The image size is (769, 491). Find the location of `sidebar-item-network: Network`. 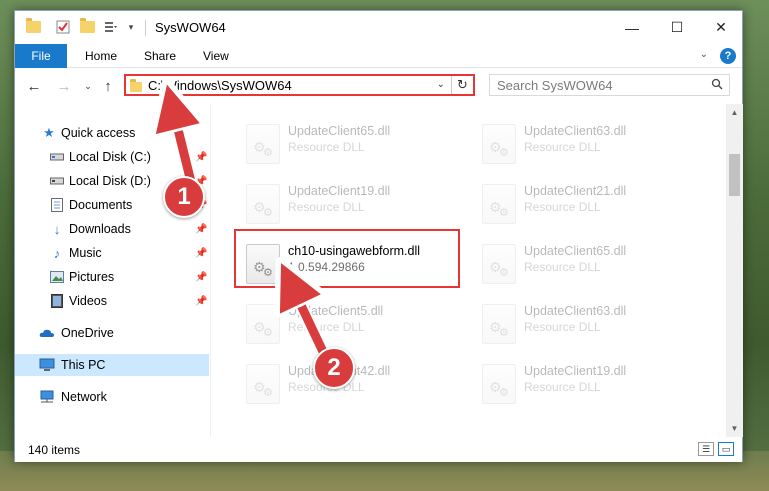

sidebar-item-network: Network is located at coordinates (112, 397).